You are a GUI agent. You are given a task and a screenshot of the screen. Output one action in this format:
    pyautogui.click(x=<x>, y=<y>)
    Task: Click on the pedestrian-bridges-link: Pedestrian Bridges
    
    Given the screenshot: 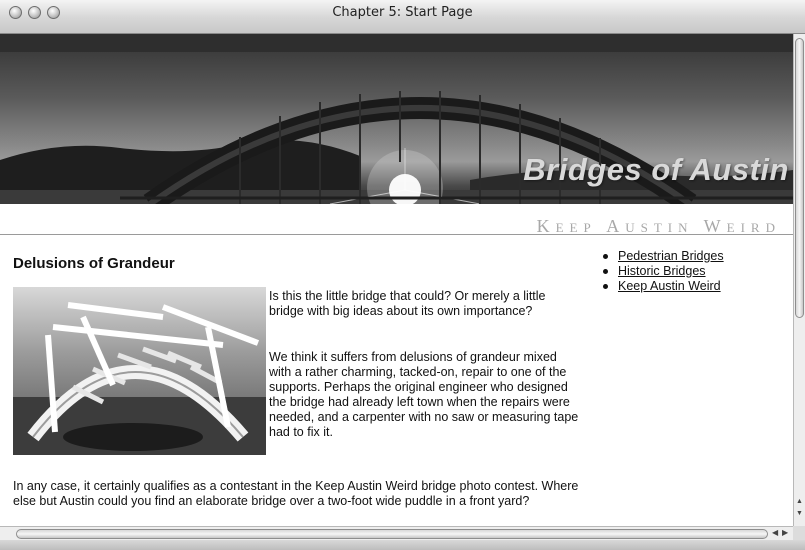 What is the action you would take?
    pyautogui.click(x=671, y=256)
    